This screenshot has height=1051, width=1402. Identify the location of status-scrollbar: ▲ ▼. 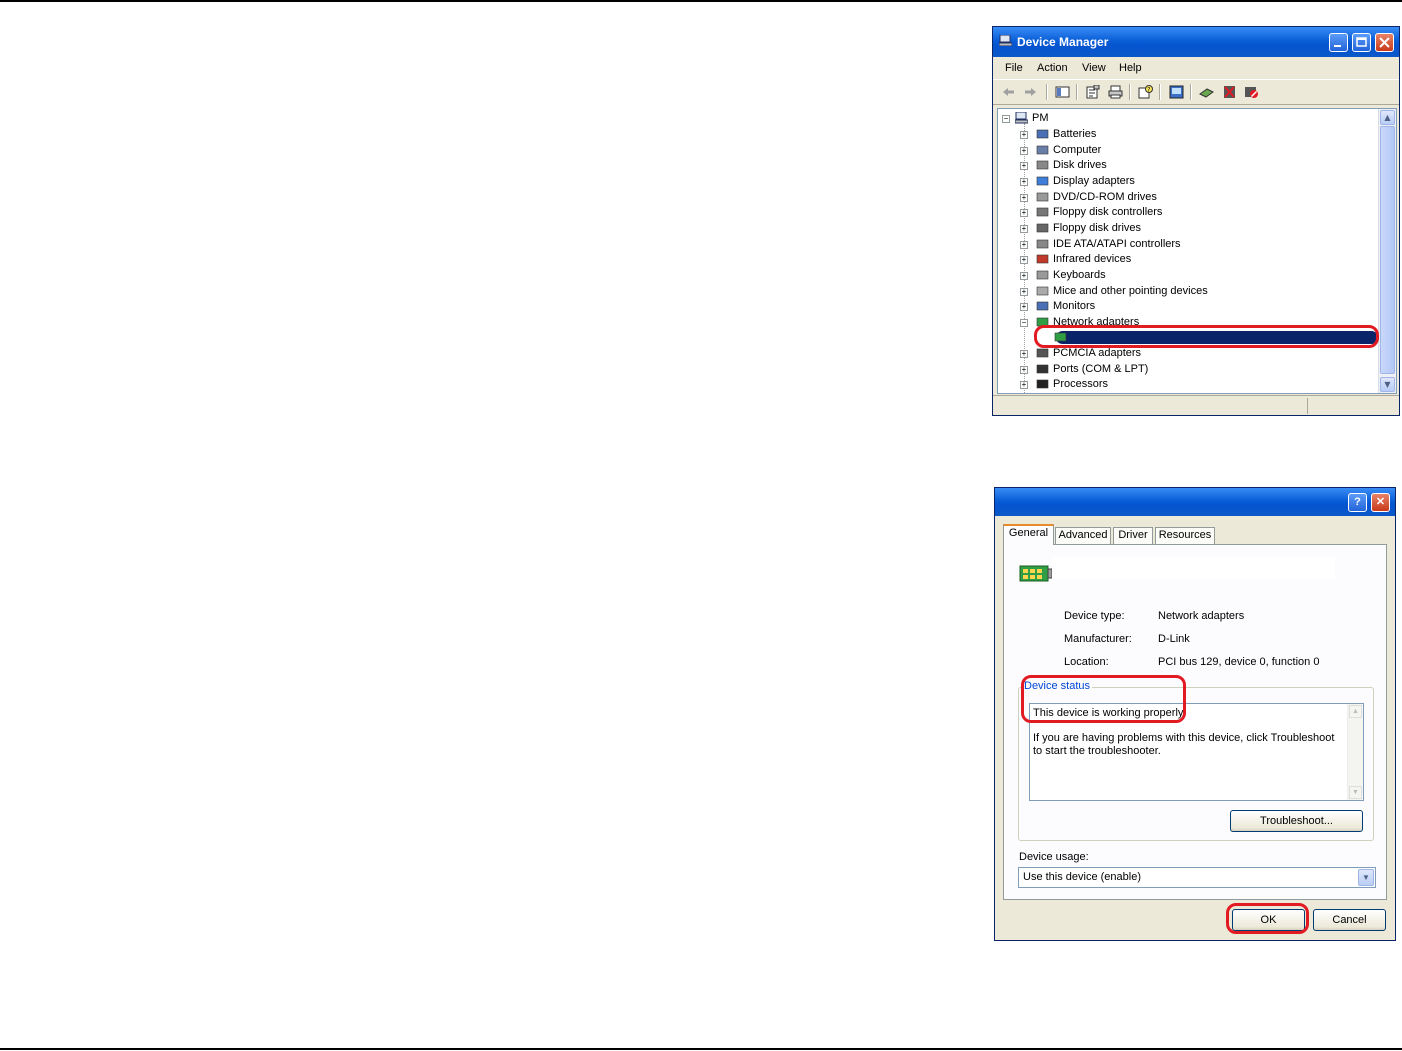
(1355, 752).